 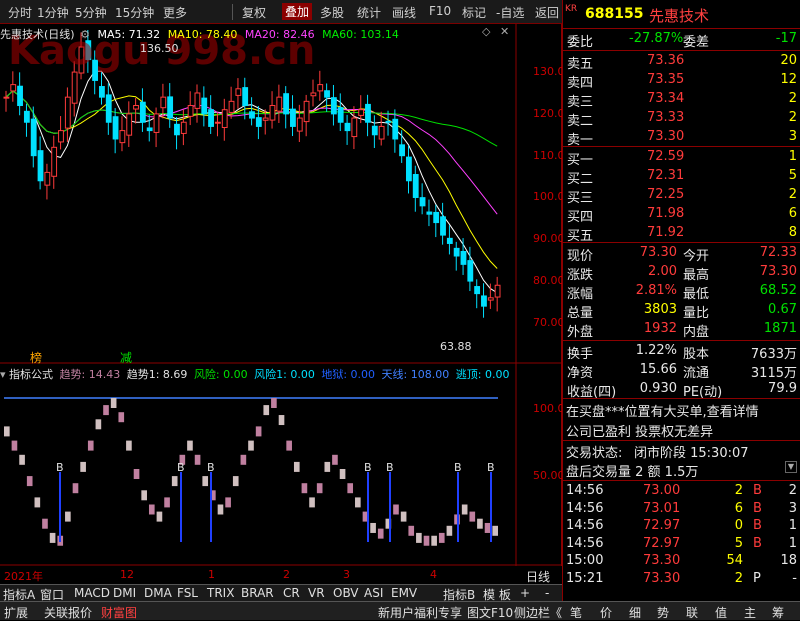 What do you see at coordinates (297, 11) in the screenshot?
I see `toolbar-item-diejia: 叠加` at bounding box center [297, 11].